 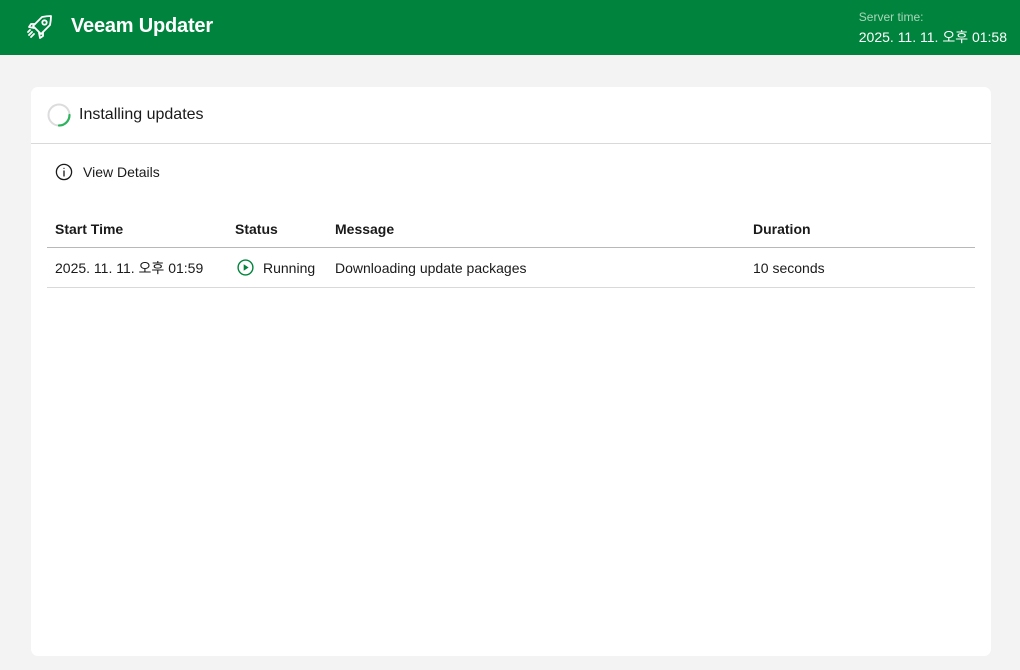 What do you see at coordinates (121, 172) in the screenshot?
I see `view-details-label: View Details` at bounding box center [121, 172].